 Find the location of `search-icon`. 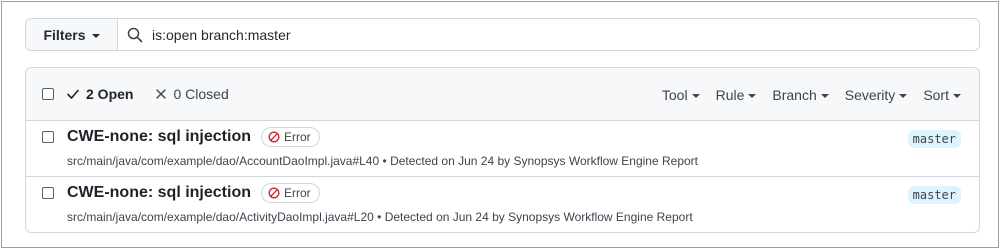

search-icon is located at coordinates (135, 34).